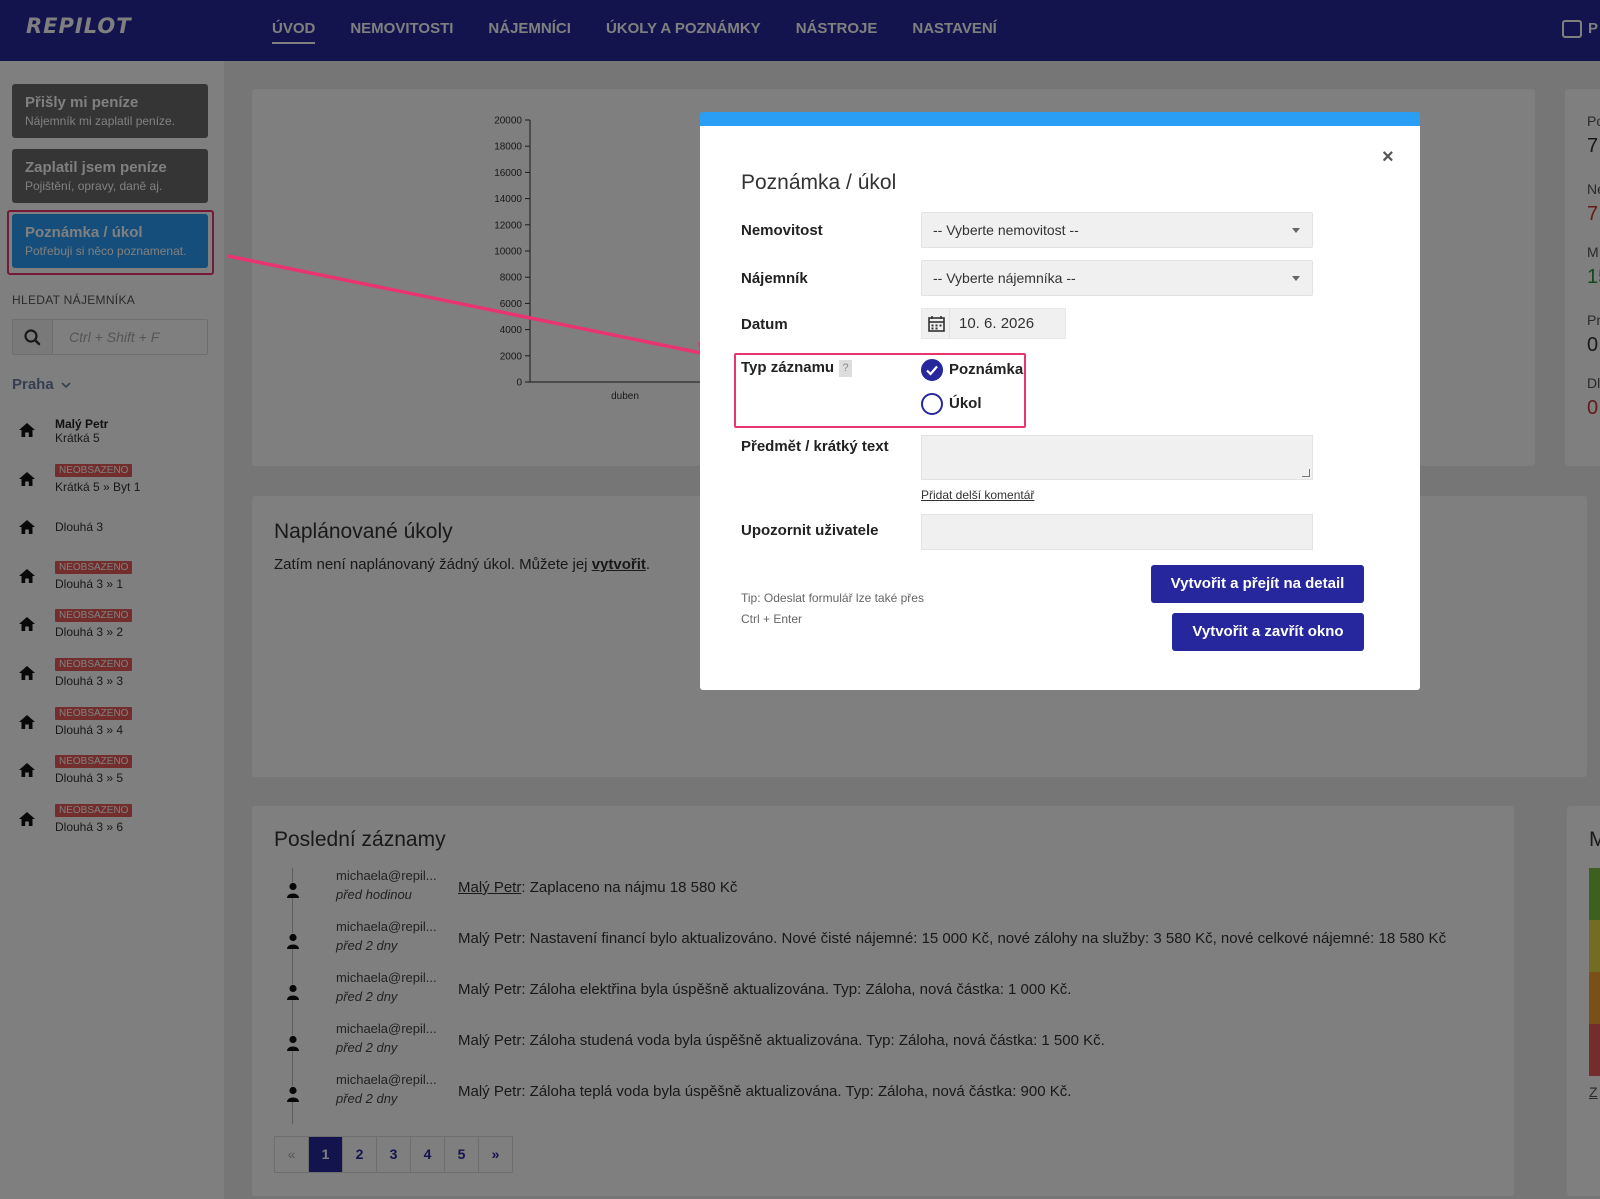 Image resolution: width=1600 pixels, height=1199 pixels. Describe the element at coordinates (977, 495) in the screenshot. I see `add-comment-link: Přidat delší komentář` at that location.